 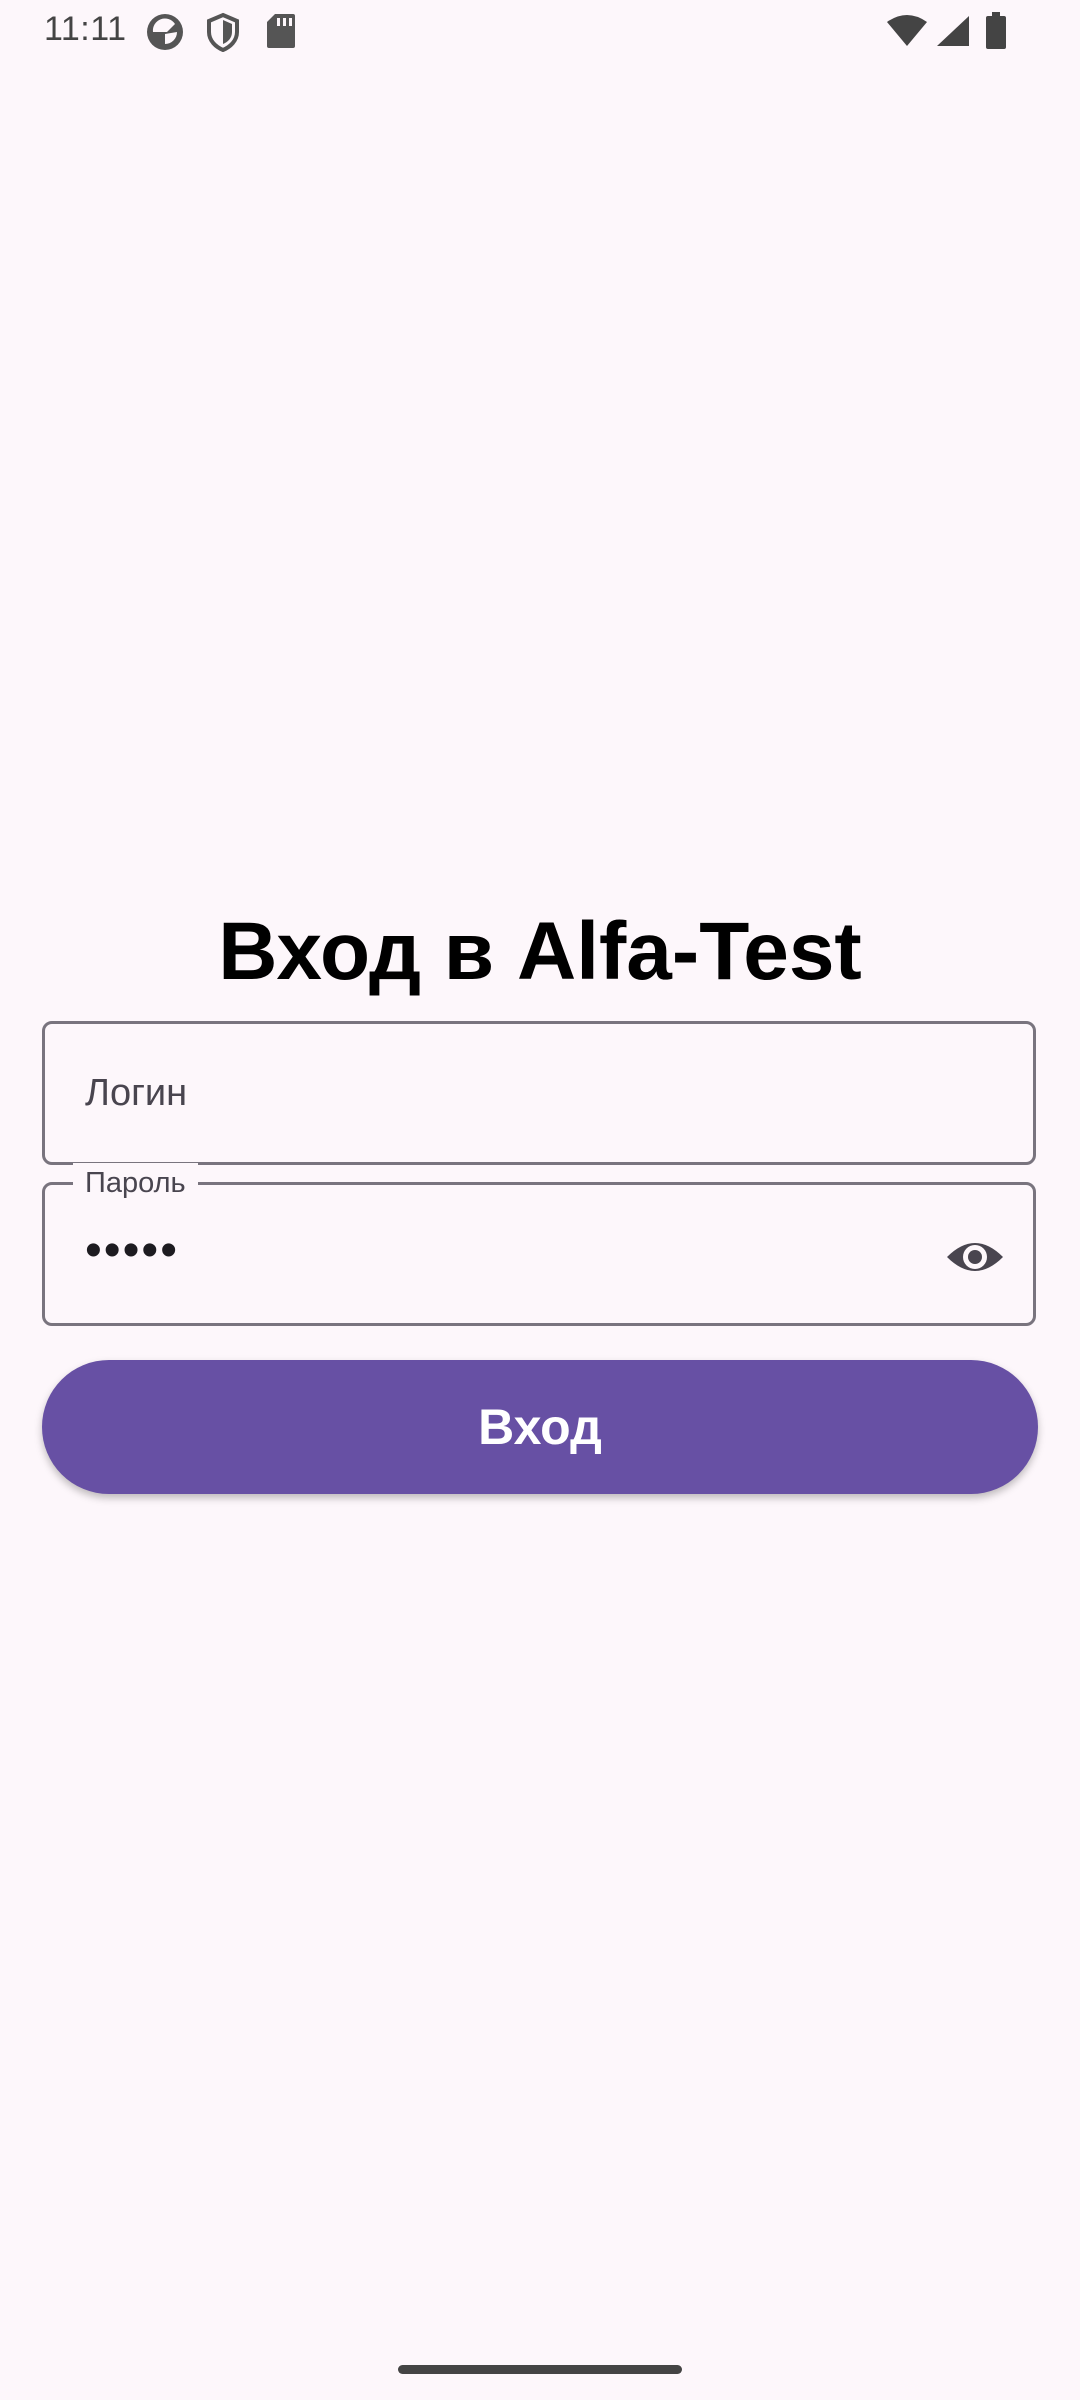 What do you see at coordinates (953, 33) in the screenshot?
I see `cellular-signal-icon` at bounding box center [953, 33].